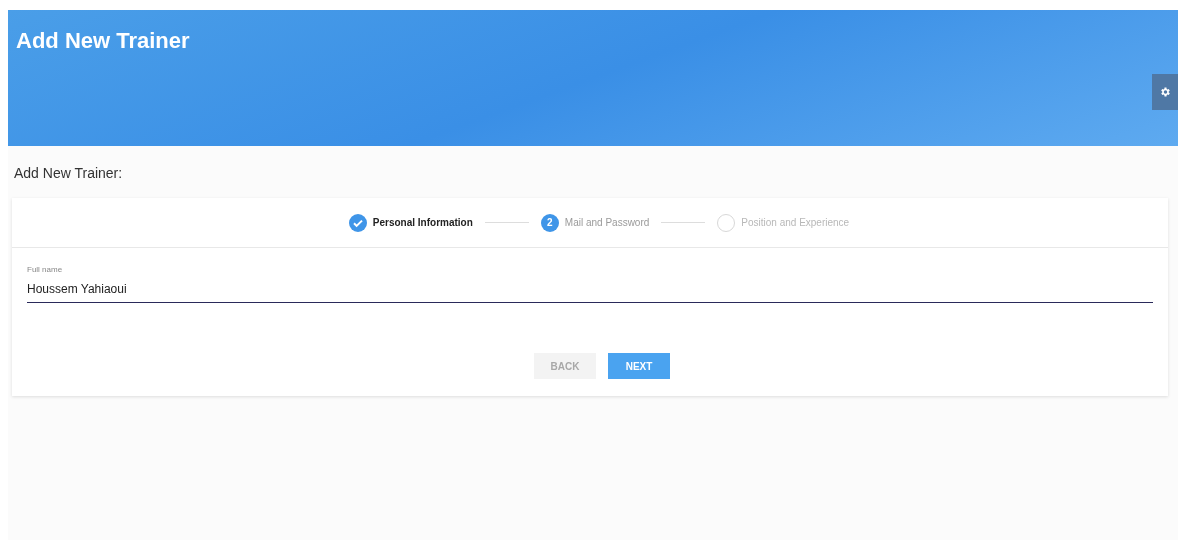  Describe the element at coordinates (607, 223) in the screenshot. I see `step-label: Mail and Password` at that location.